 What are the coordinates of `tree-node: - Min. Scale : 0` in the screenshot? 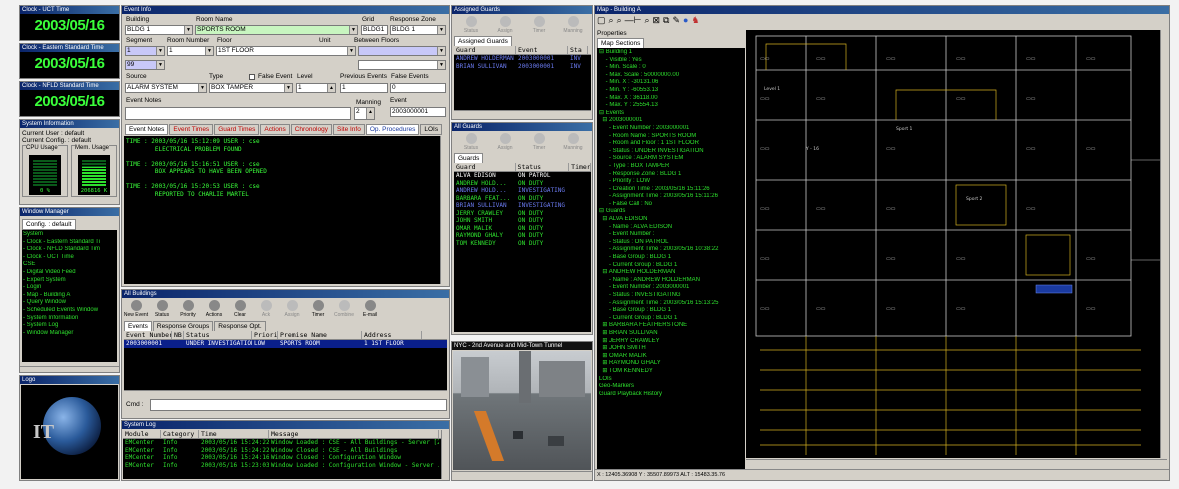 It's located at (671, 68).